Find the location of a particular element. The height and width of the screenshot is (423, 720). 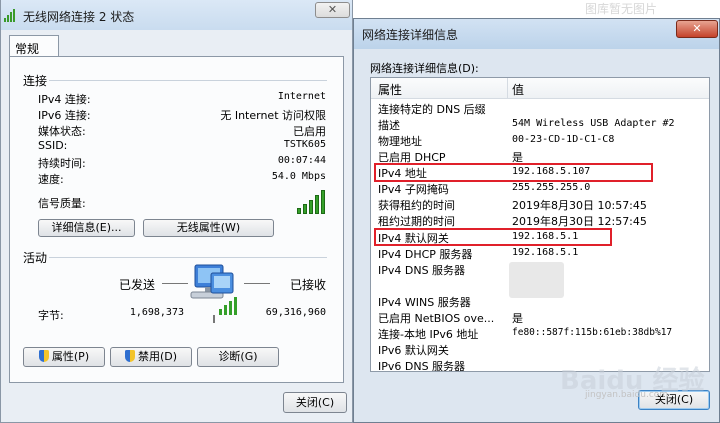

row-property: 获得租约的时间 is located at coordinates (416, 205).